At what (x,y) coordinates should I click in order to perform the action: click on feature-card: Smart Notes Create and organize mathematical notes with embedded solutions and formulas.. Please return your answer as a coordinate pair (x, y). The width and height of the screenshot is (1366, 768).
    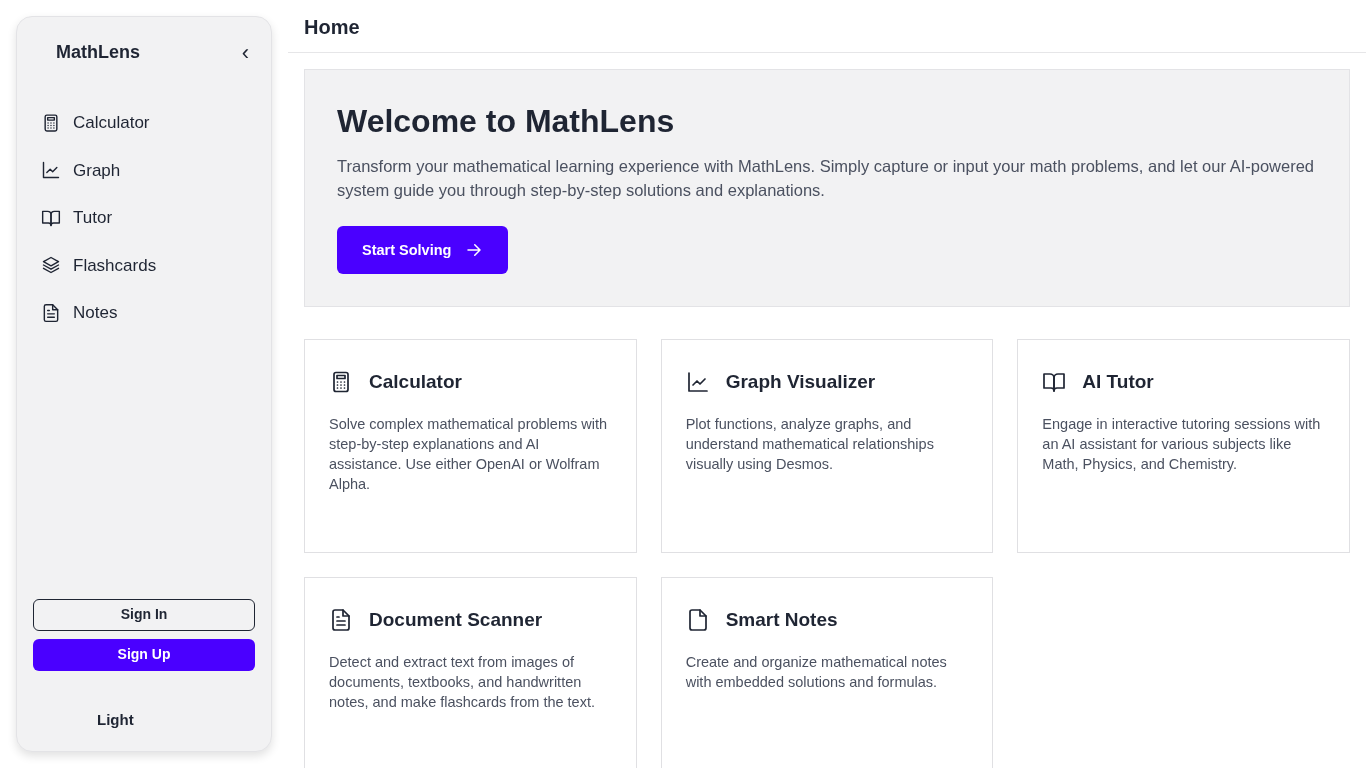
    Looking at the image, I should click on (827, 672).